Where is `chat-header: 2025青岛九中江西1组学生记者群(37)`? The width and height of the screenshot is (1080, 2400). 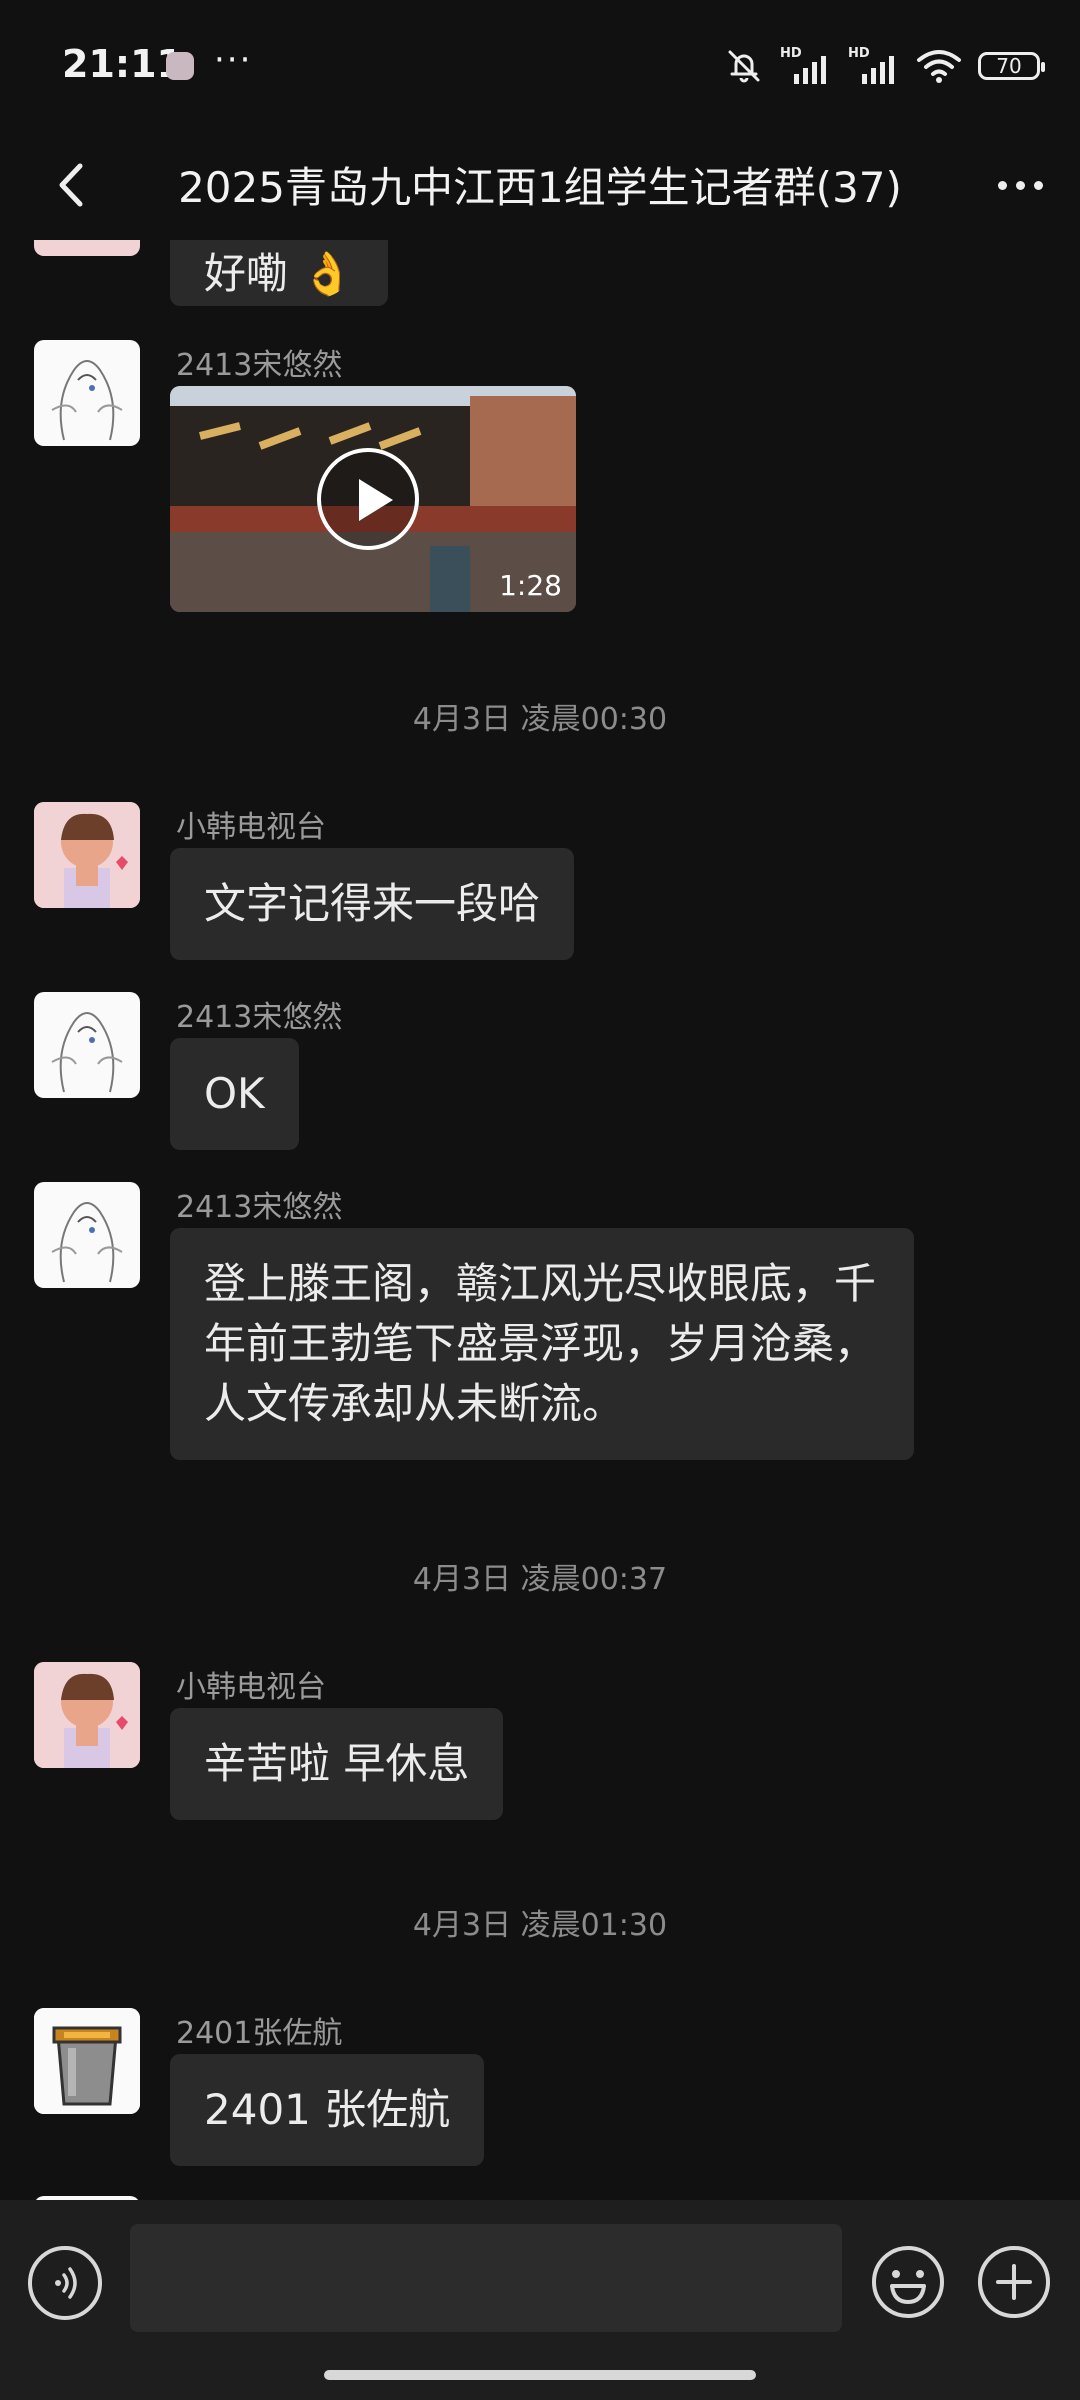 chat-header: 2025青岛九中江西1组学生记者群(37) is located at coordinates (540, 185).